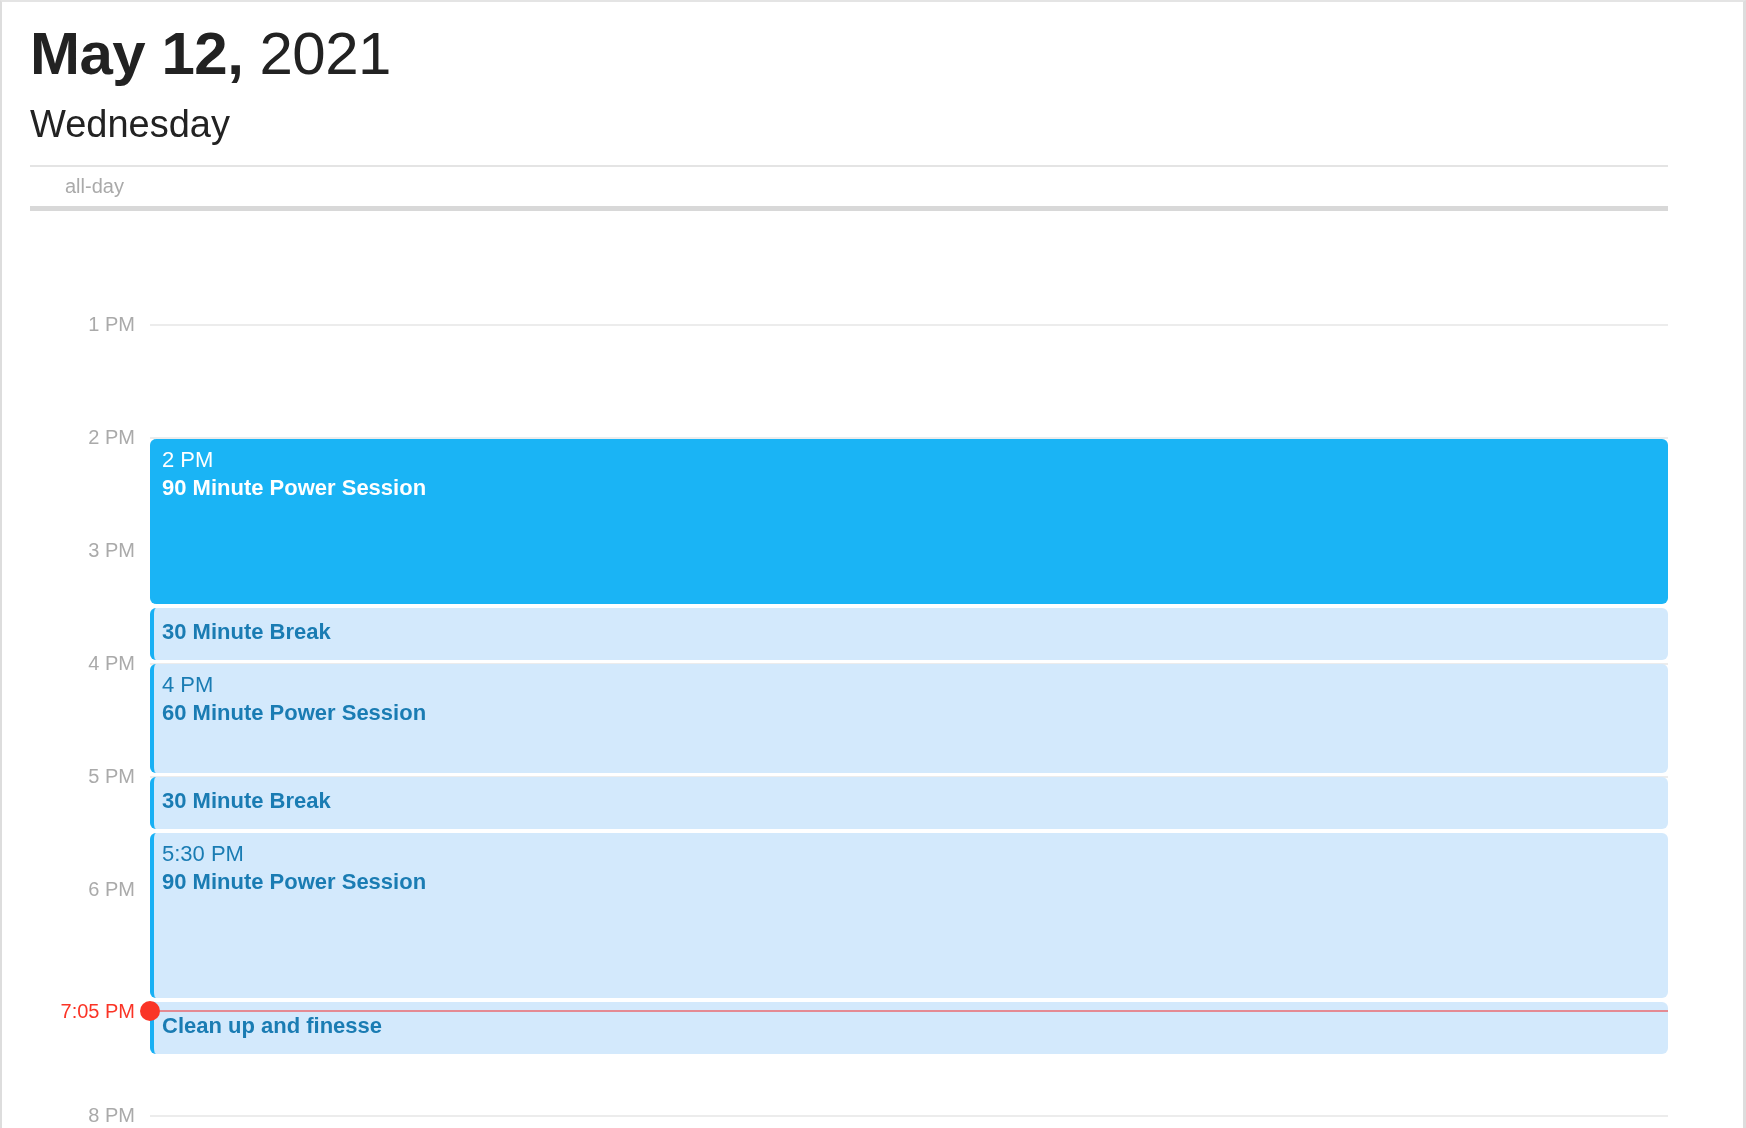  I want to click on current-time-dot, so click(150, 1010).